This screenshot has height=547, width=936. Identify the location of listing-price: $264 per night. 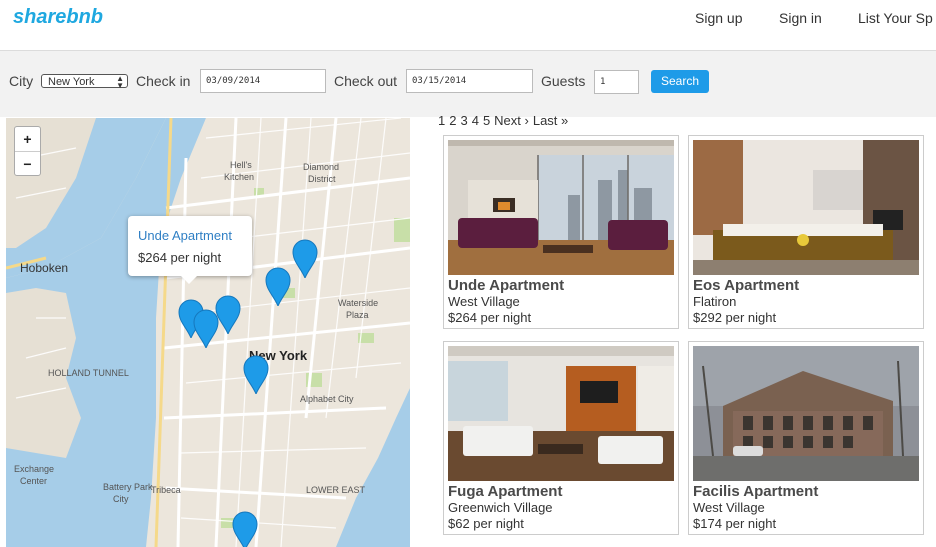
(490, 317).